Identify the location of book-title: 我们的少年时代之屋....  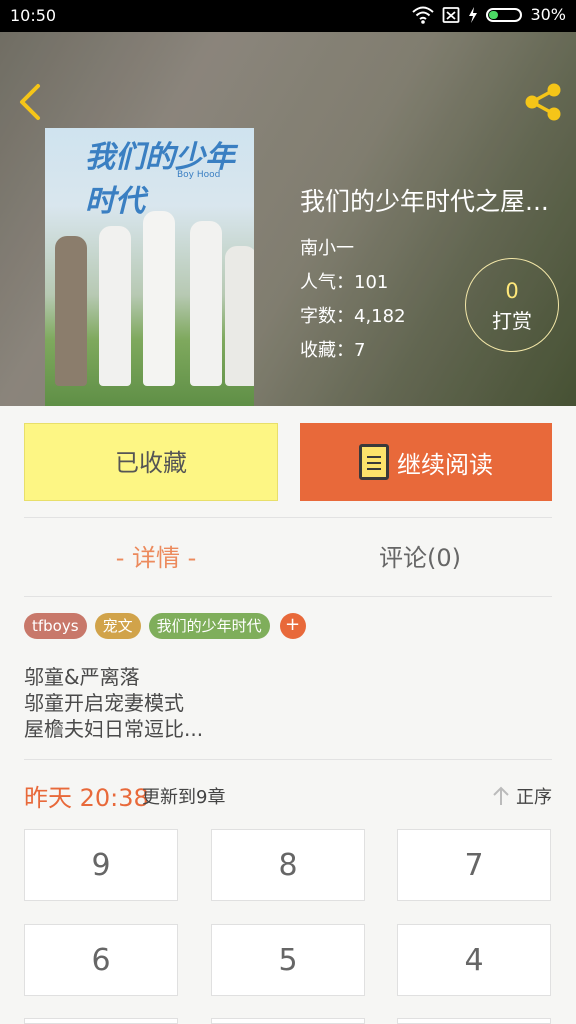
(424, 201).